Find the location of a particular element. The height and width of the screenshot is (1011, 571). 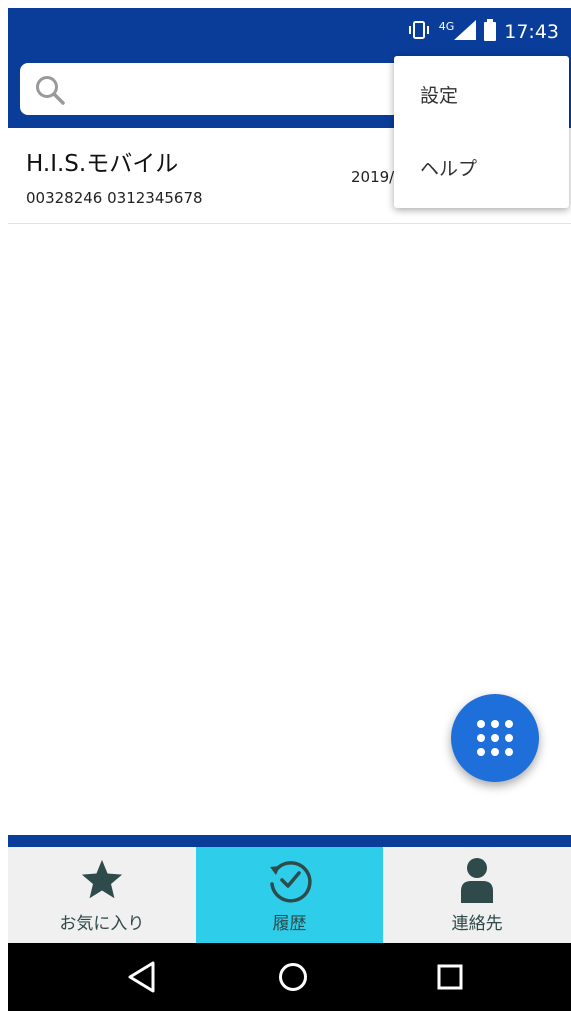

call-date: 2019/ is located at coordinates (373, 177).